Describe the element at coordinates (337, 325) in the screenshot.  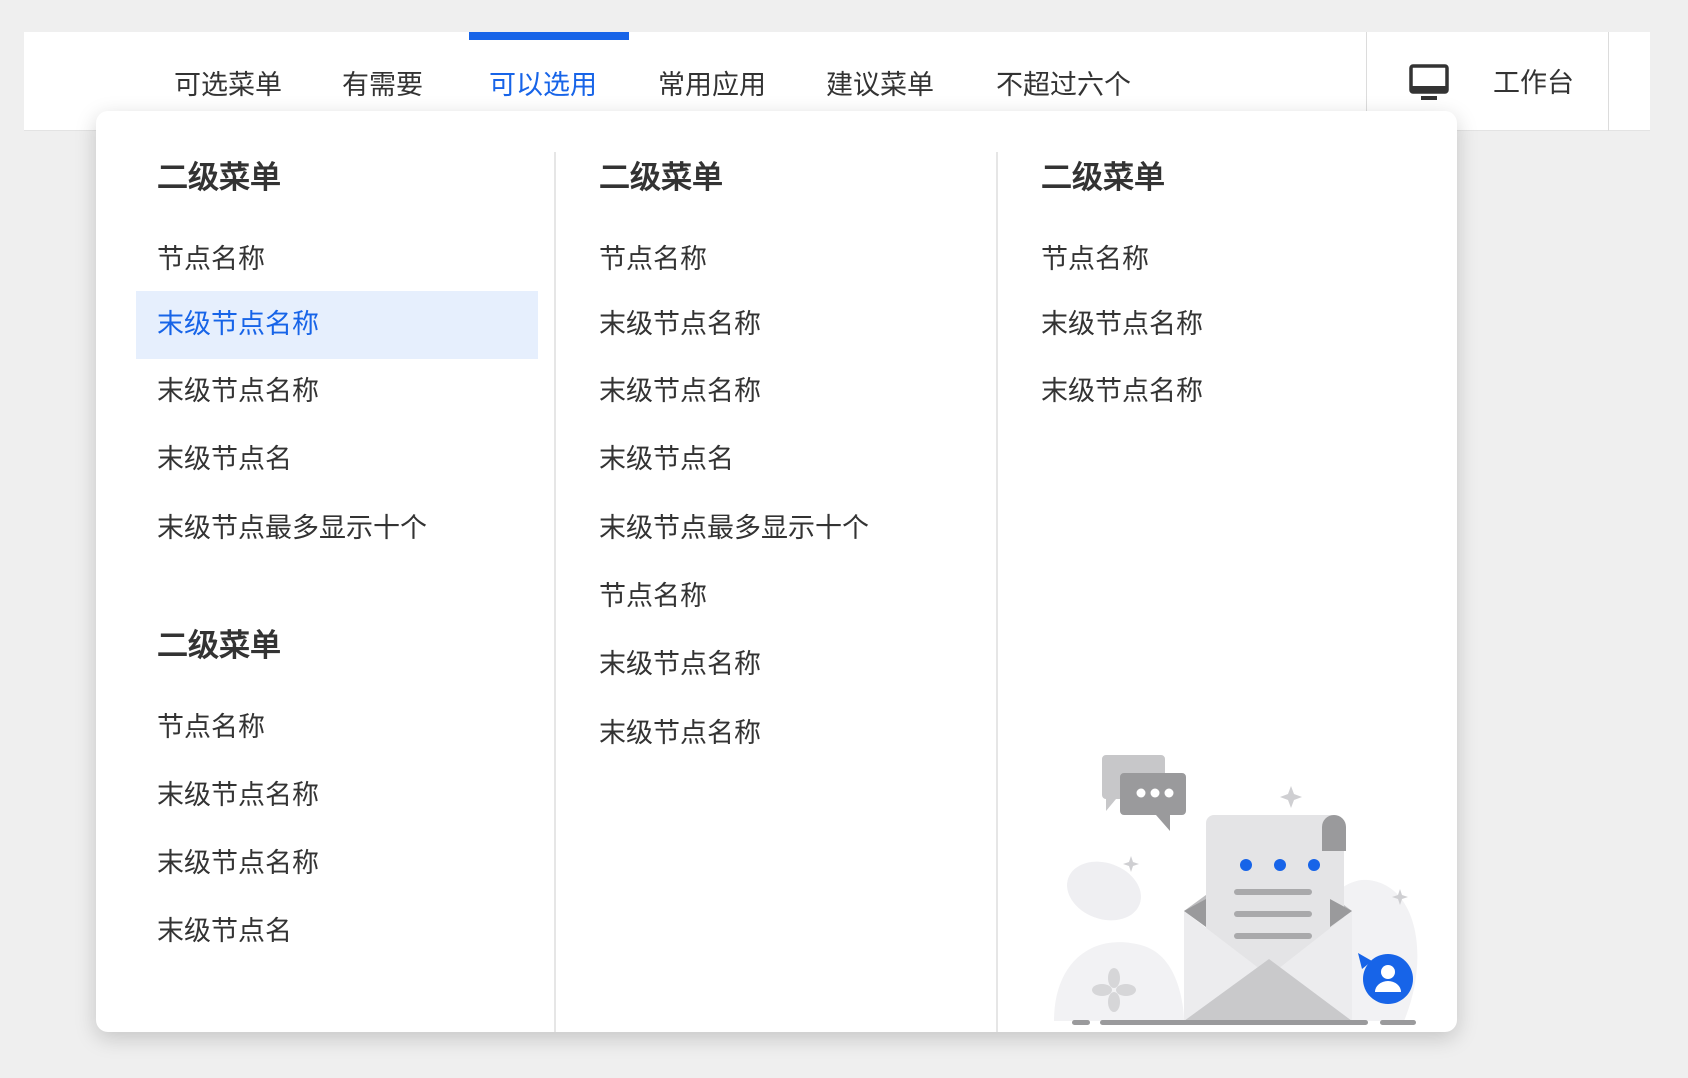
I see `menu-item-highlighted: 末级节点名称` at that location.